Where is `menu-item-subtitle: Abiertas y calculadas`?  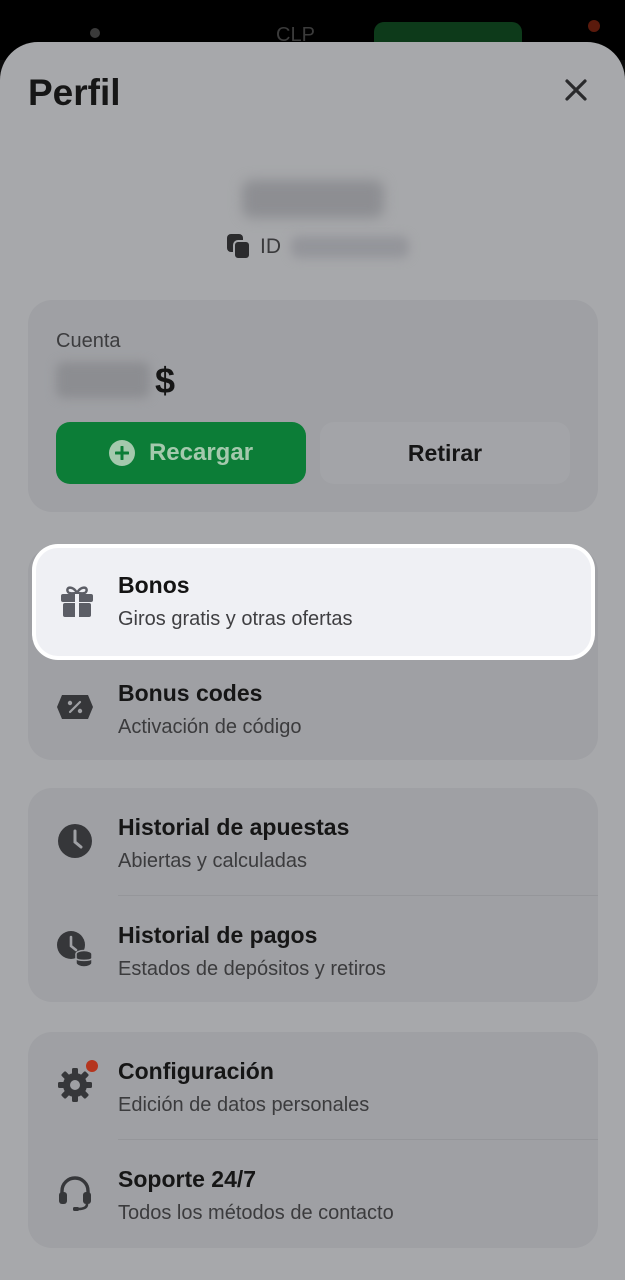
menu-item-subtitle: Abiertas y calculadas is located at coordinates (212, 861).